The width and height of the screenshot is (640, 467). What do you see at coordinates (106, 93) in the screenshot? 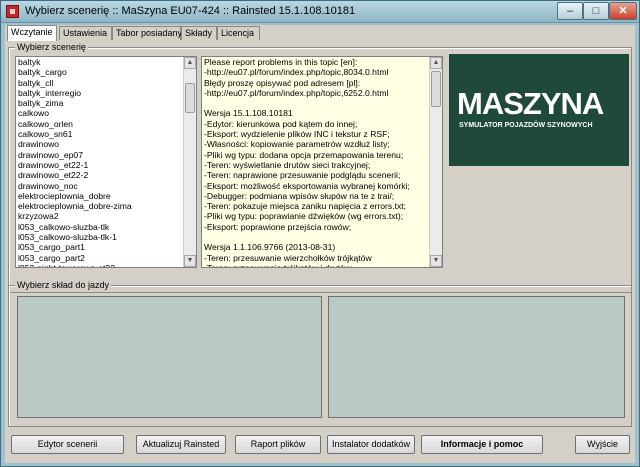
I see `scenery-list-item: baltyk_interregio` at bounding box center [106, 93].